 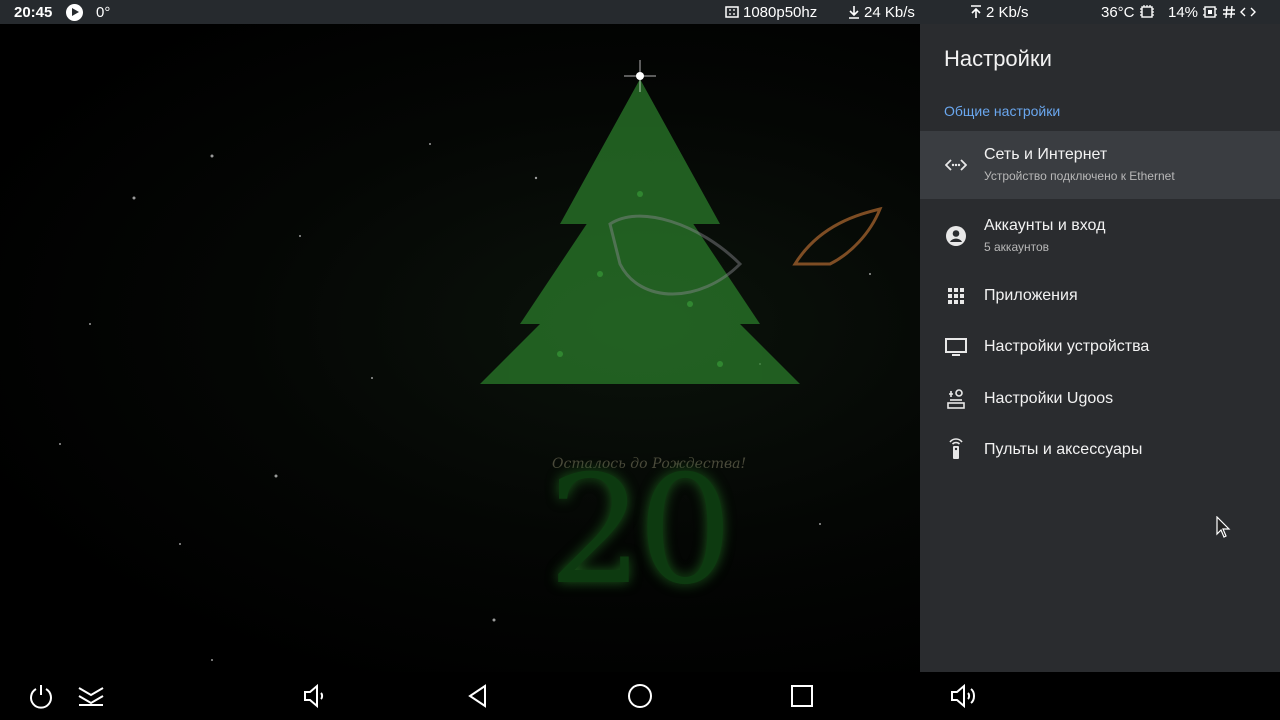 What do you see at coordinates (1017, 247) in the screenshot?
I see `menu-item-subtitle: 5 аккаунтов` at bounding box center [1017, 247].